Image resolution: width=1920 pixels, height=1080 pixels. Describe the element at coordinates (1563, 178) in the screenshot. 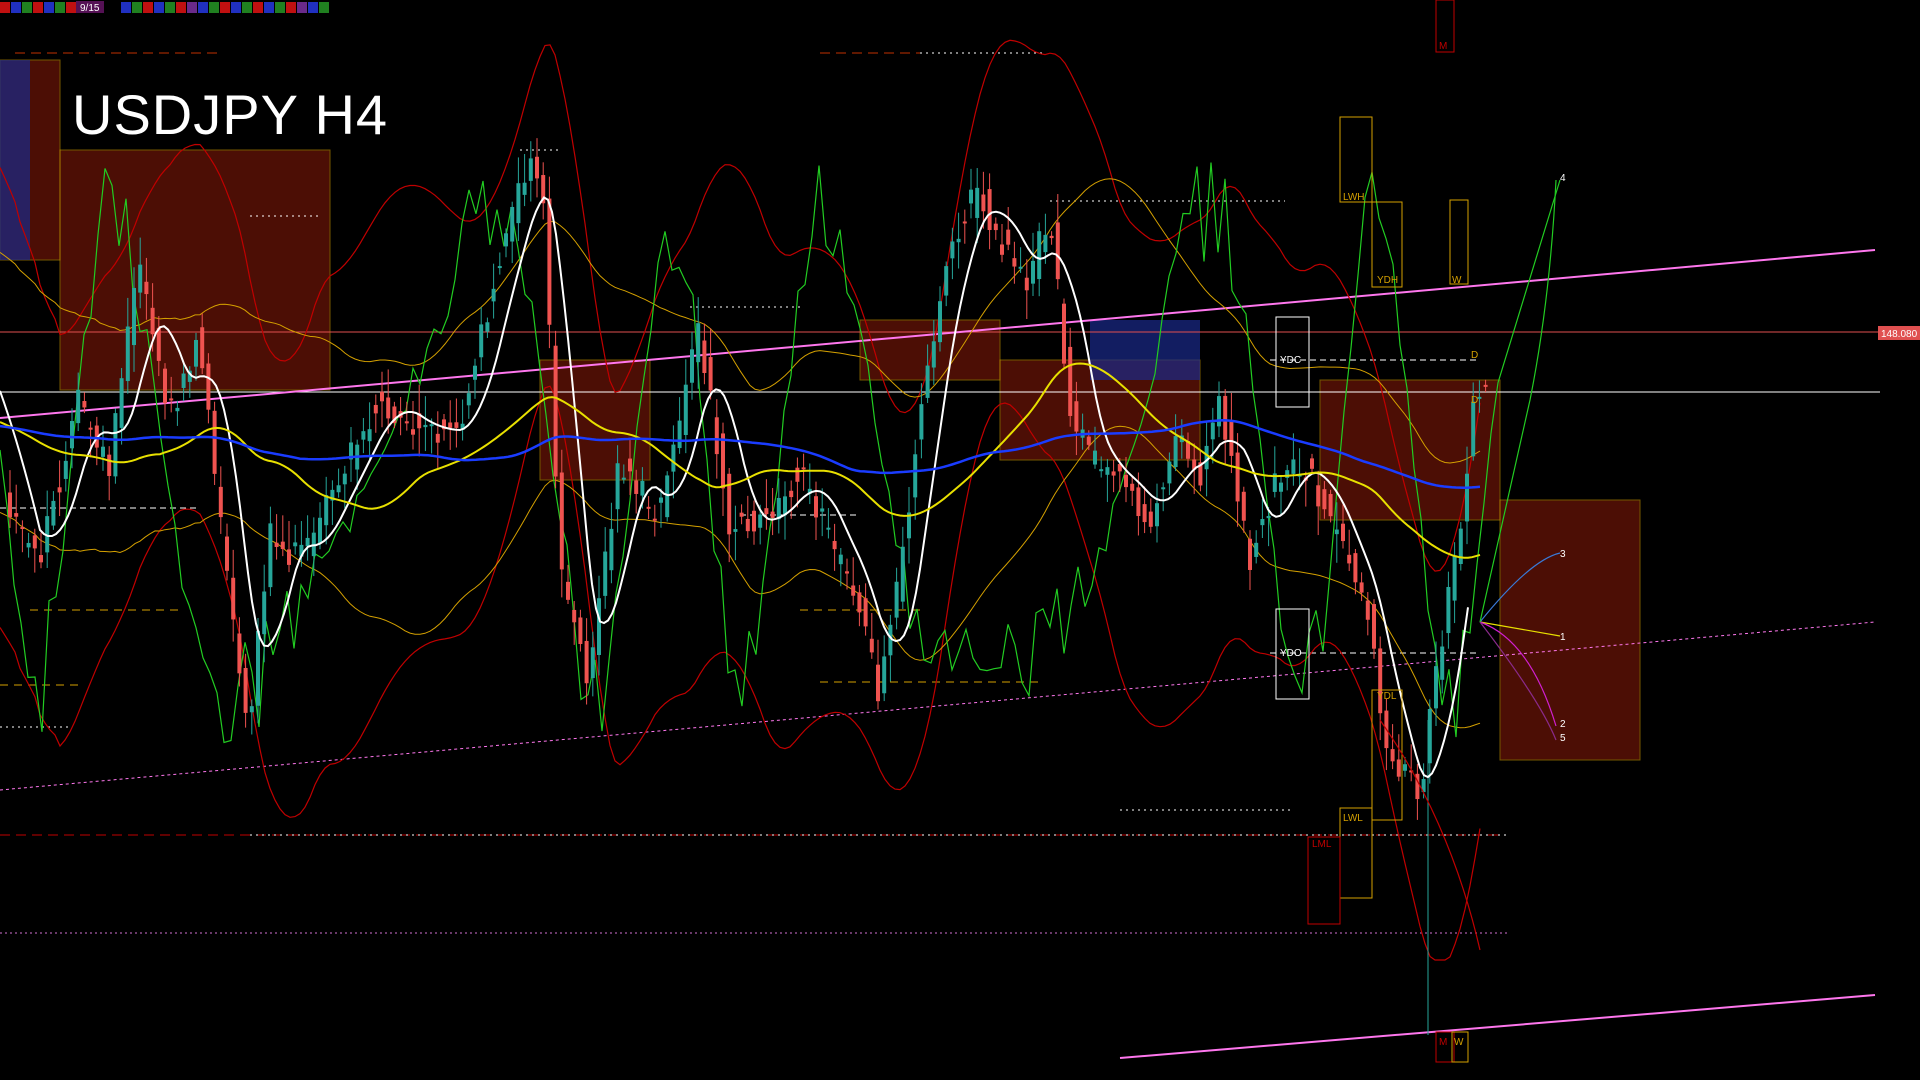

I see `projection-label-4: 4` at that location.